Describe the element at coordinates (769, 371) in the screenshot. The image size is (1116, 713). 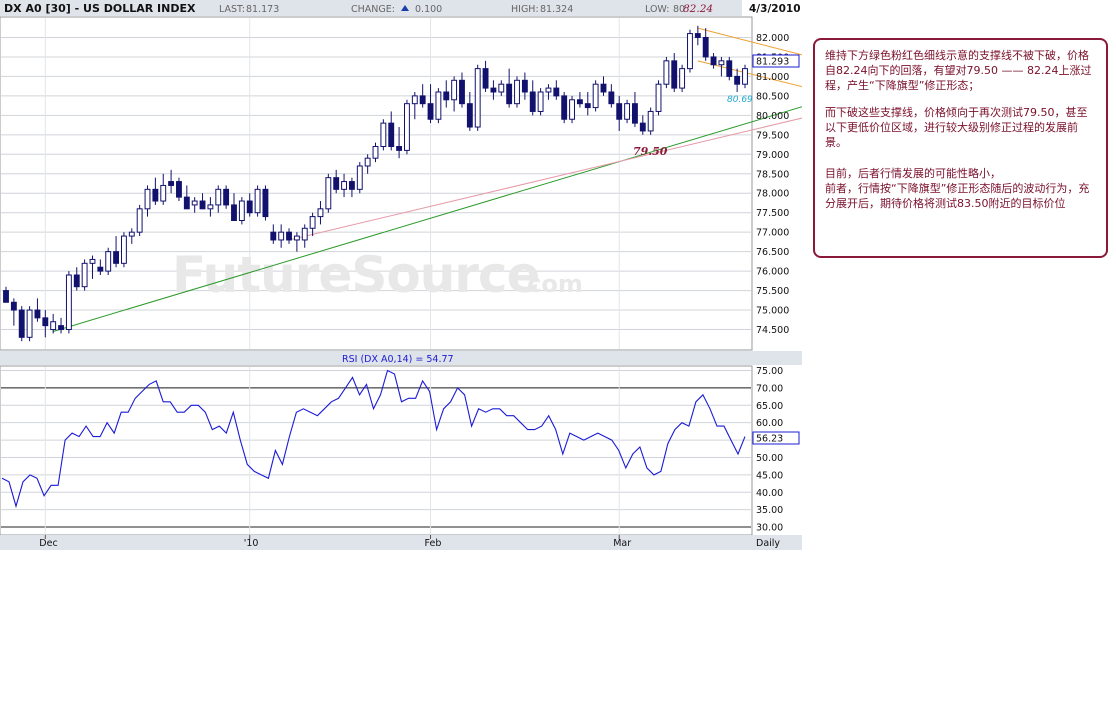
I see `rsi-tick-label: 75.00` at that location.